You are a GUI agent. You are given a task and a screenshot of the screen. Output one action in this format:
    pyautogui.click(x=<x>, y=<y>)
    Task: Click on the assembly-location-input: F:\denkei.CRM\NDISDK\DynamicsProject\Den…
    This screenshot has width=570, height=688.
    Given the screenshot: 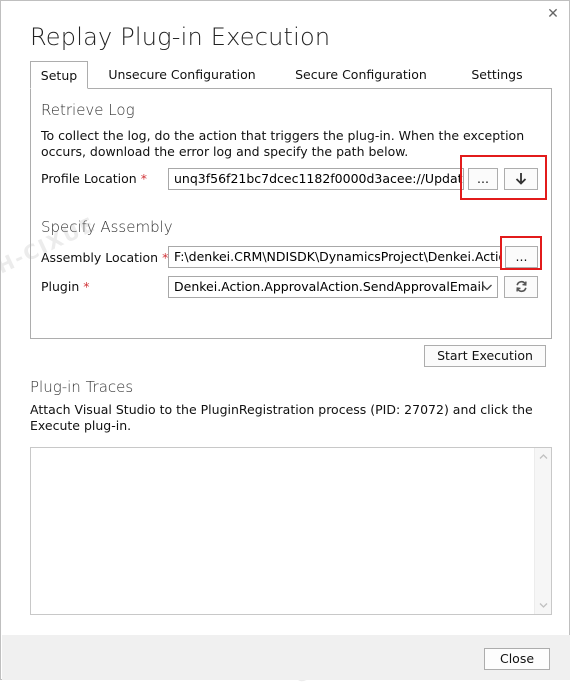 What is the action you would take?
    pyautogui.click(x=334, y=257)
    